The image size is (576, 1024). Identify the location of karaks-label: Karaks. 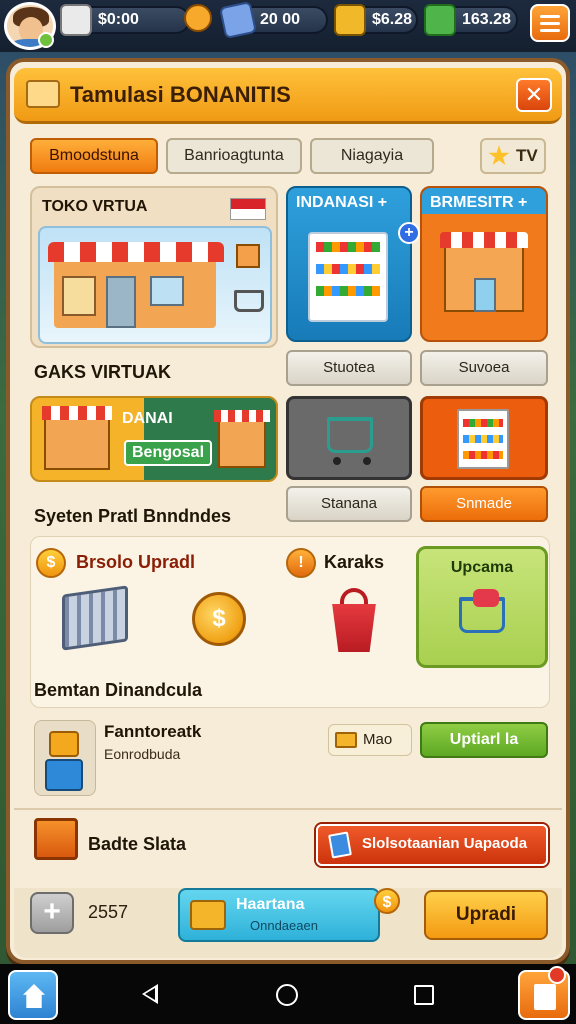
(354, 562).